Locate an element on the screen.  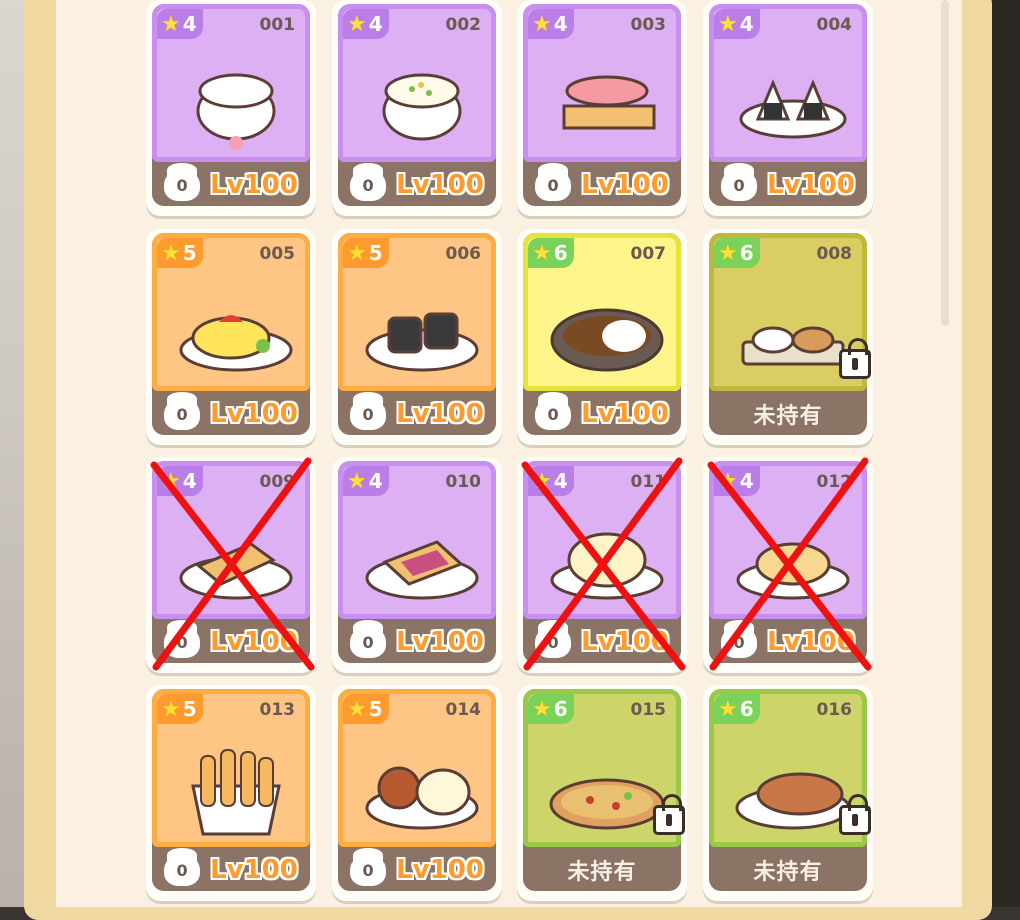
dish-card-006: ★ 5 006 0 Lv100 is located at coordinates (417, 337).